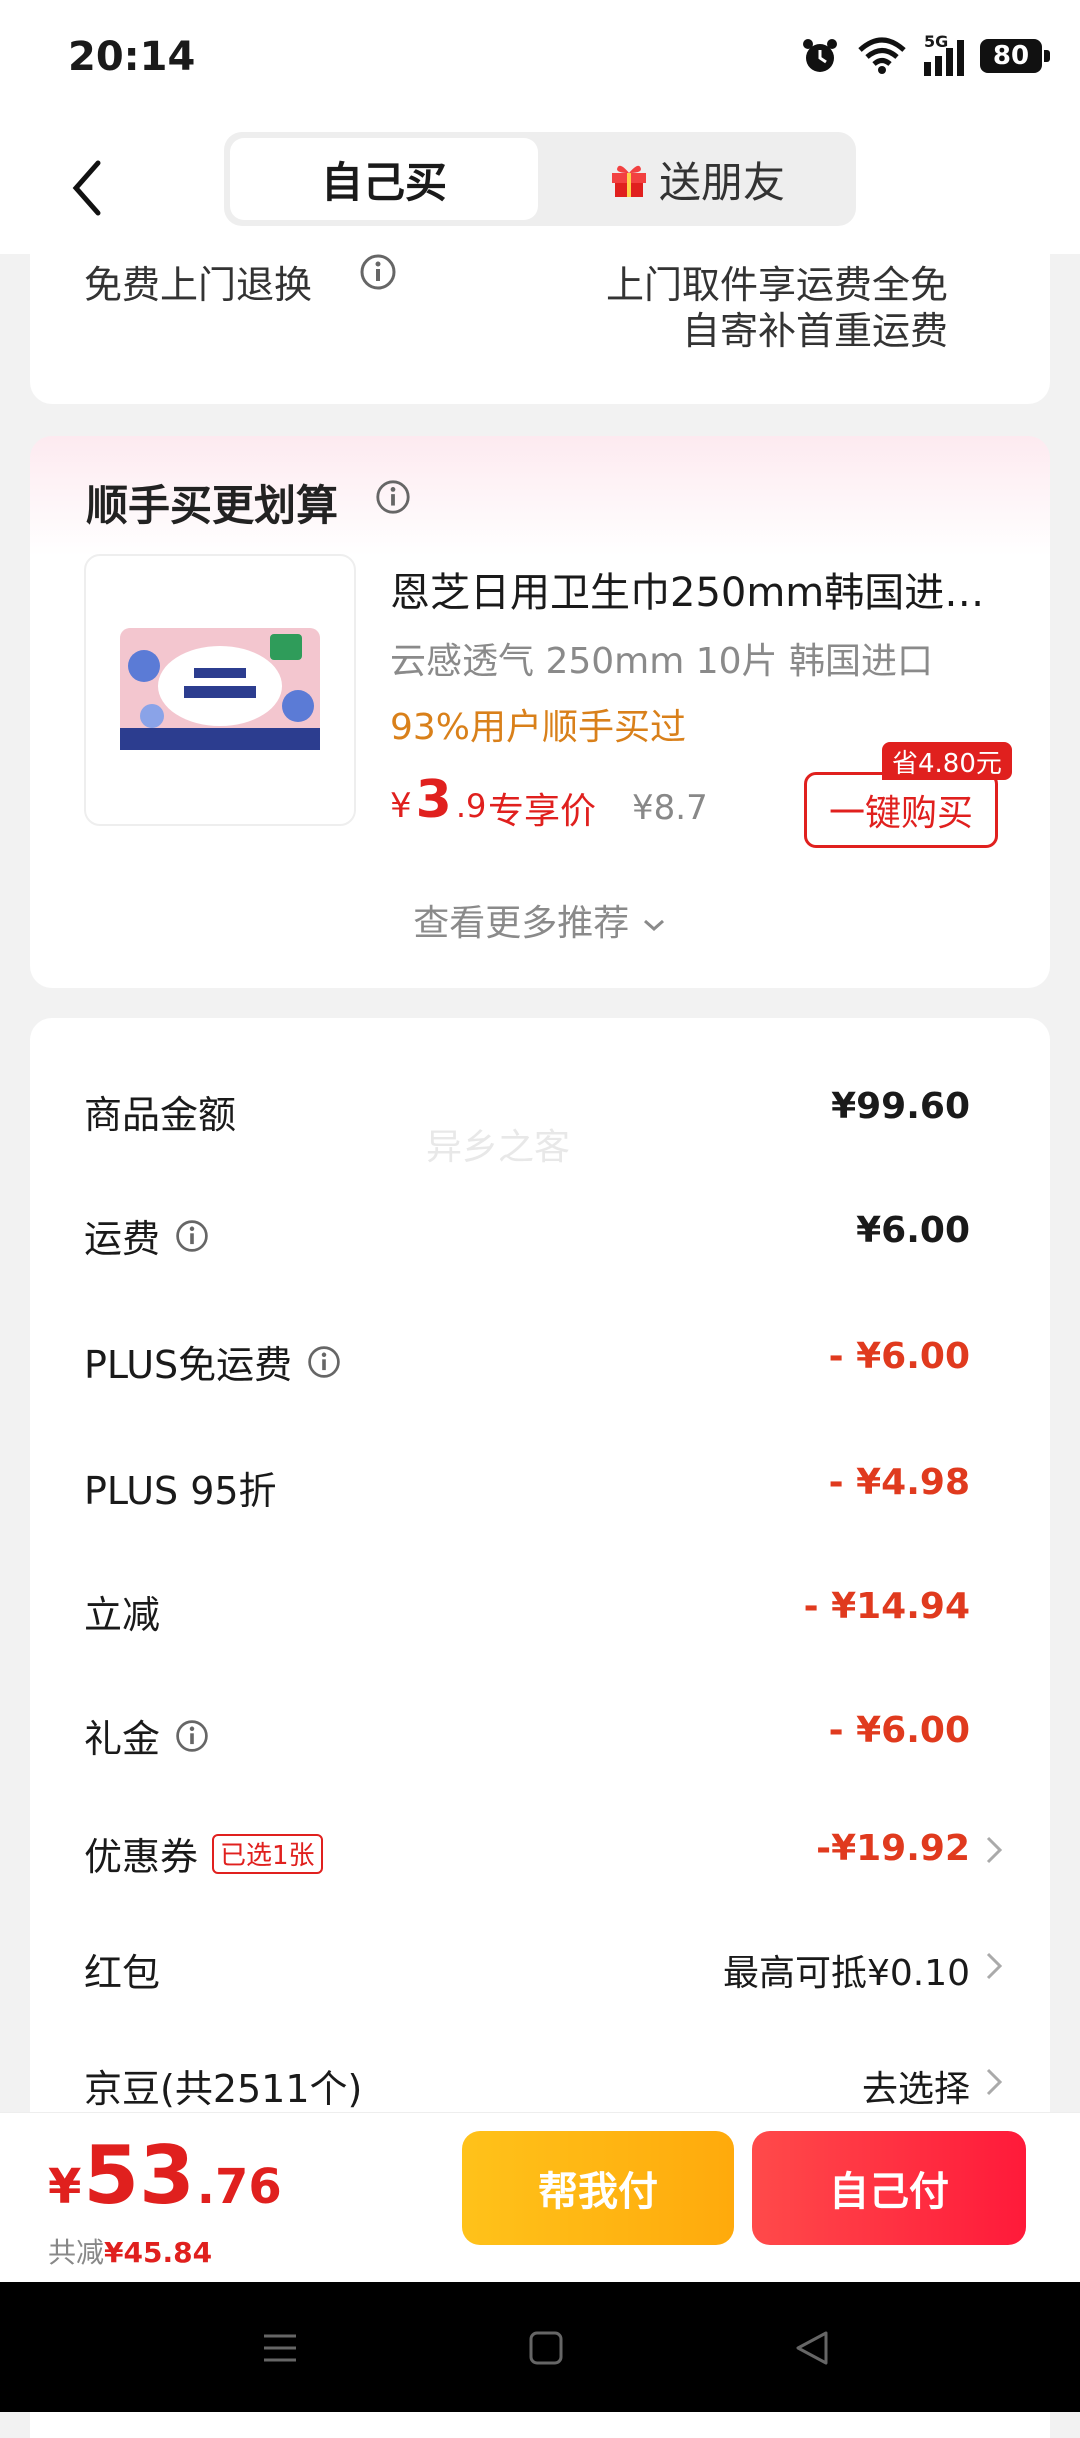 This screenshot has width=1080, height=2438. I want to click on tab-send-friend: 送朋友, so click(697, 179).